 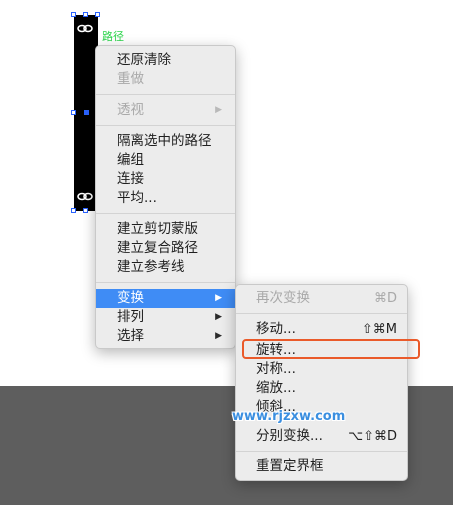 What do you see at coordinates (326, 298) in the screenshot?
I see `submenu-item-transform-again: 再次变换 ⌘D` at bounding box center [326, 298].